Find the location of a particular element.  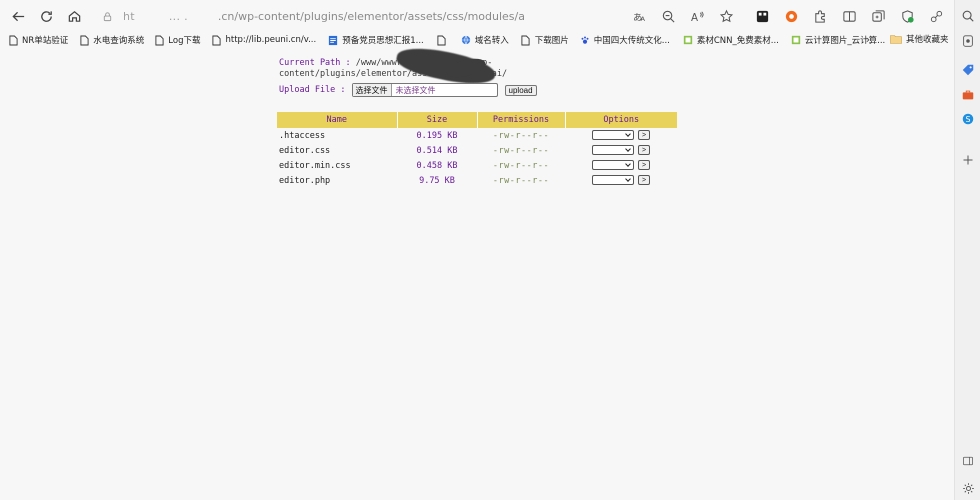

bookmark-item: 水电查询系统 is located at coordinates (111, 40).